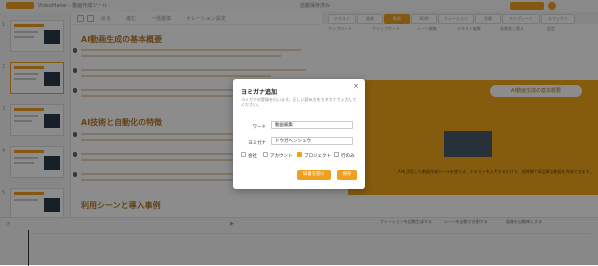  I want to click on save-button: 保存, so click(347, 175).